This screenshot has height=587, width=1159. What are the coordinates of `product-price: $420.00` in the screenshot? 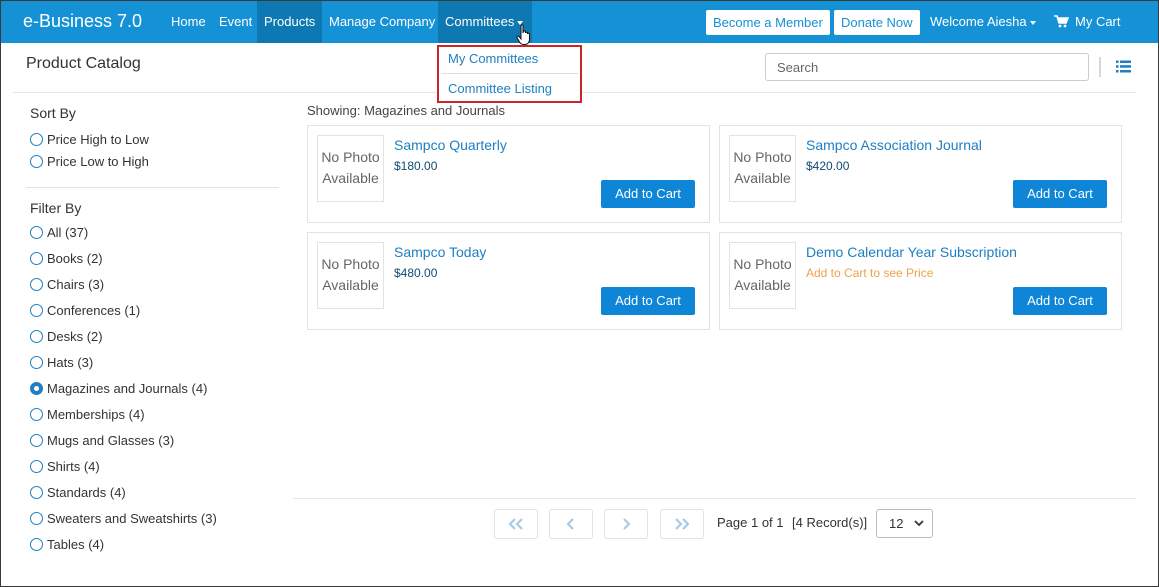 It's located at (828, 166).